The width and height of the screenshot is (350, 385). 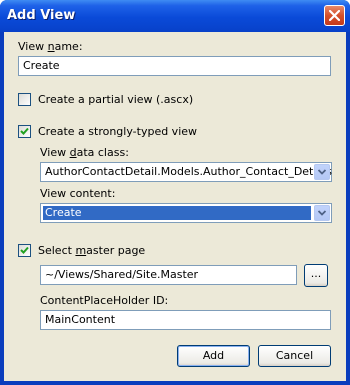 I want to click on strongly-typed-checkbox, so click(x=24, y=131).